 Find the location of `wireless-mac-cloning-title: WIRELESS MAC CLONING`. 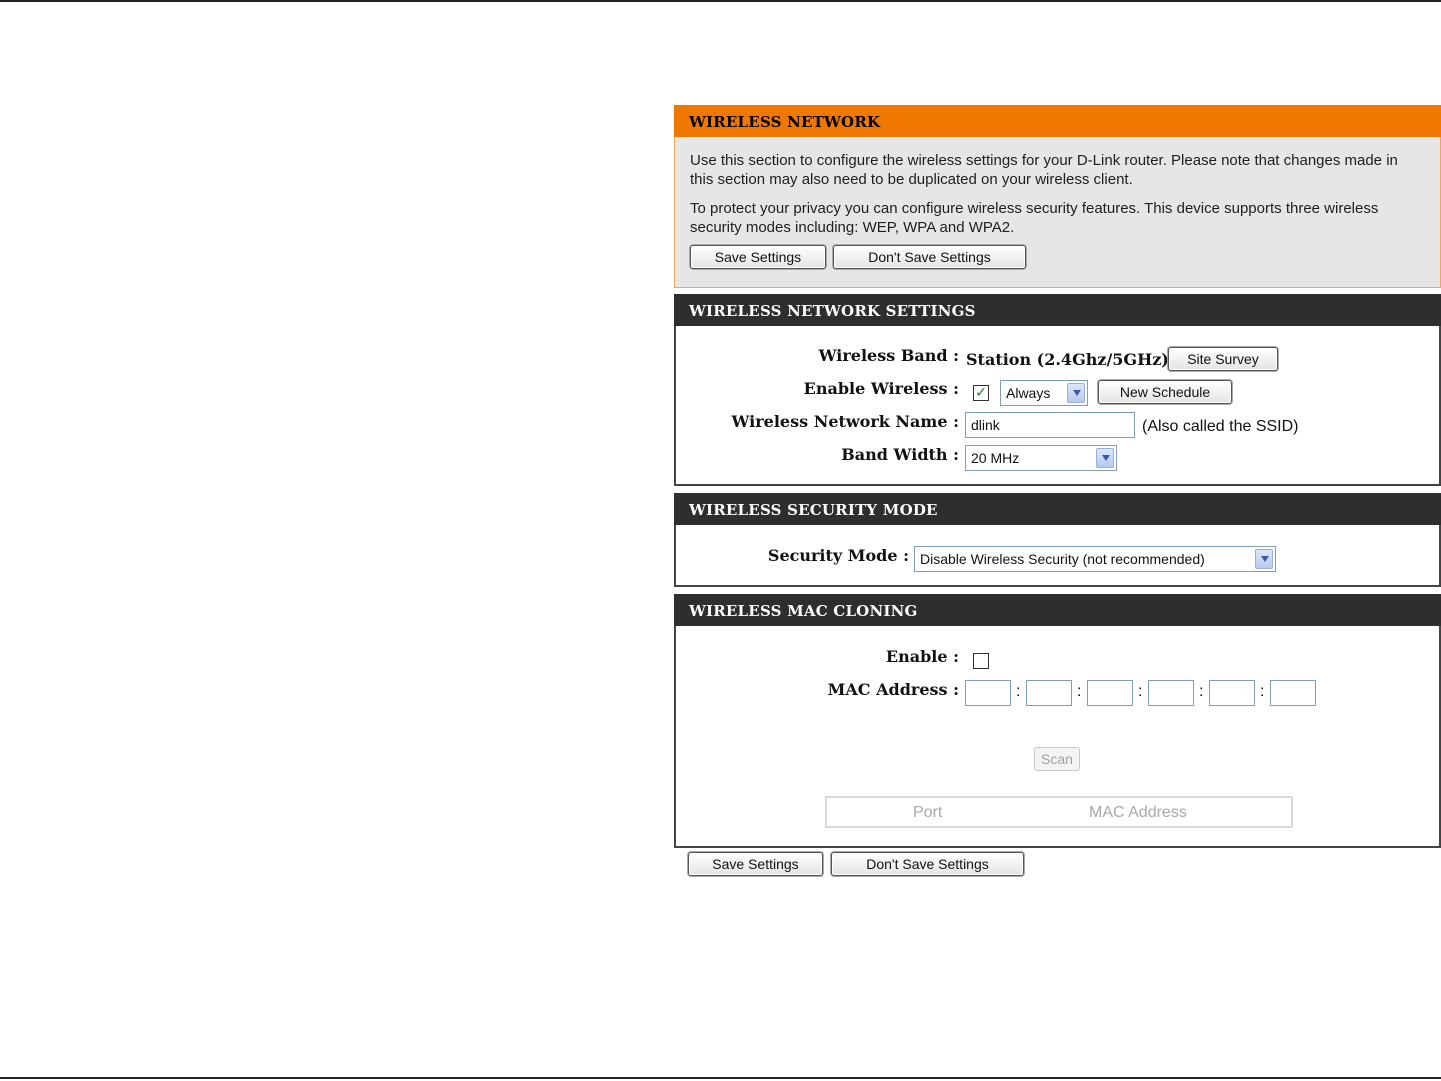

wireless-mac-cloning-title: WIRELESS MAC CLONING is located at coordinates (1057, 610).